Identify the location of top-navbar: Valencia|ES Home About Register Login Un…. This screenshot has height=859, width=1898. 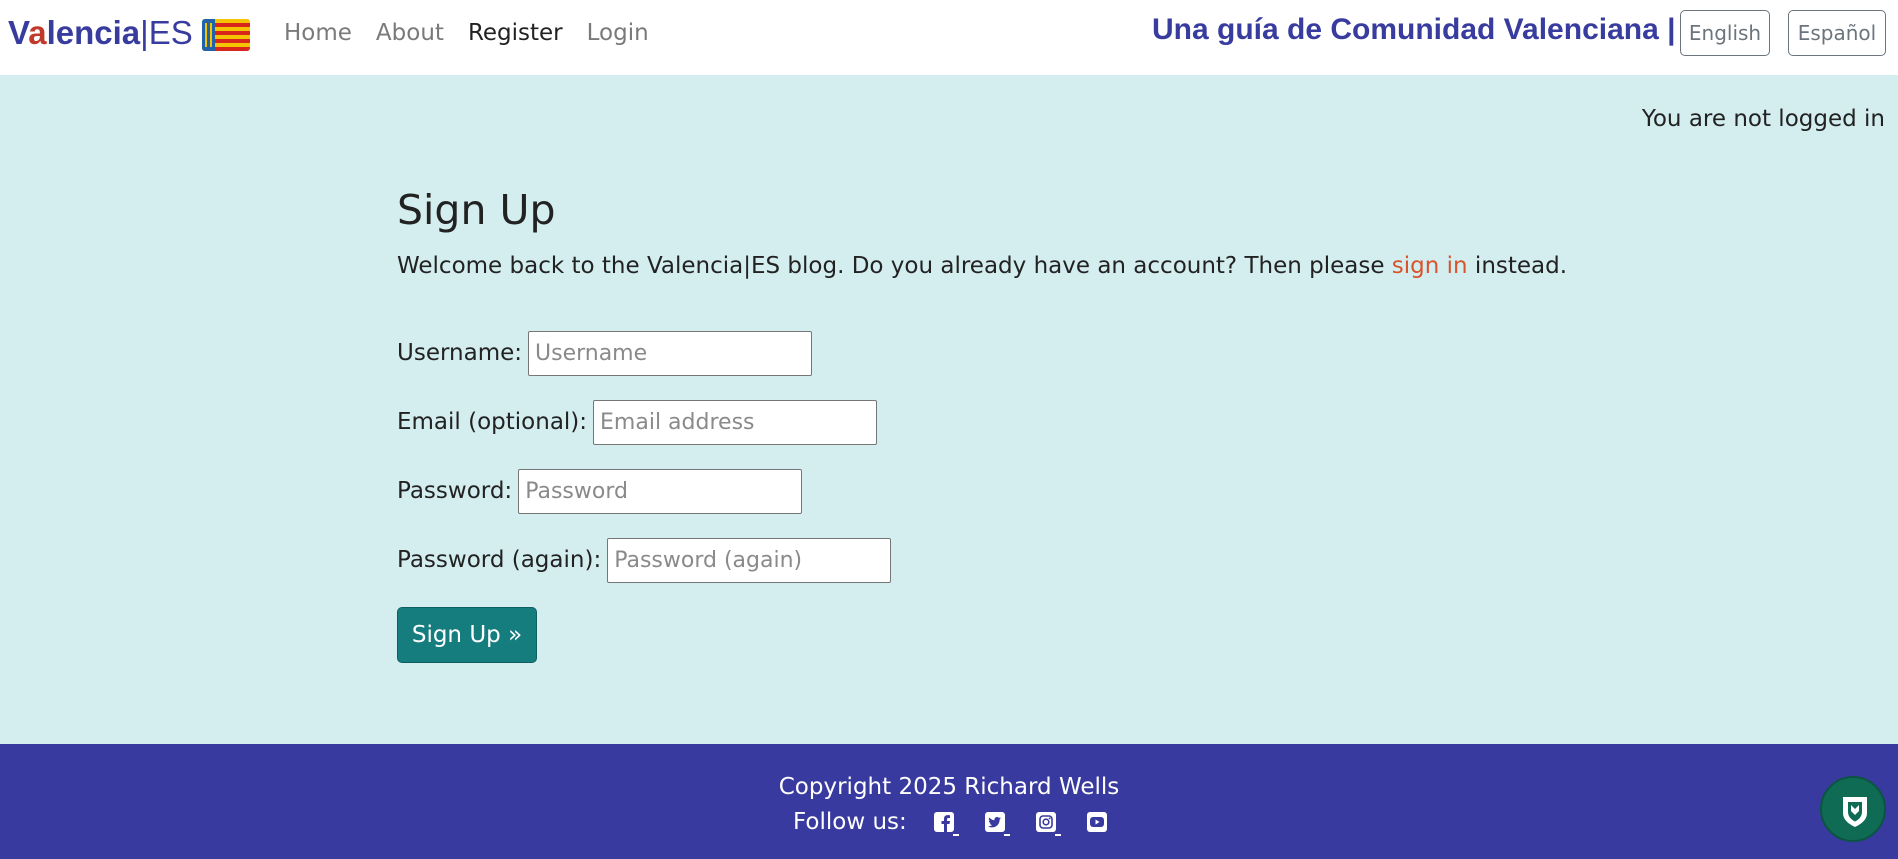
(949, 37).